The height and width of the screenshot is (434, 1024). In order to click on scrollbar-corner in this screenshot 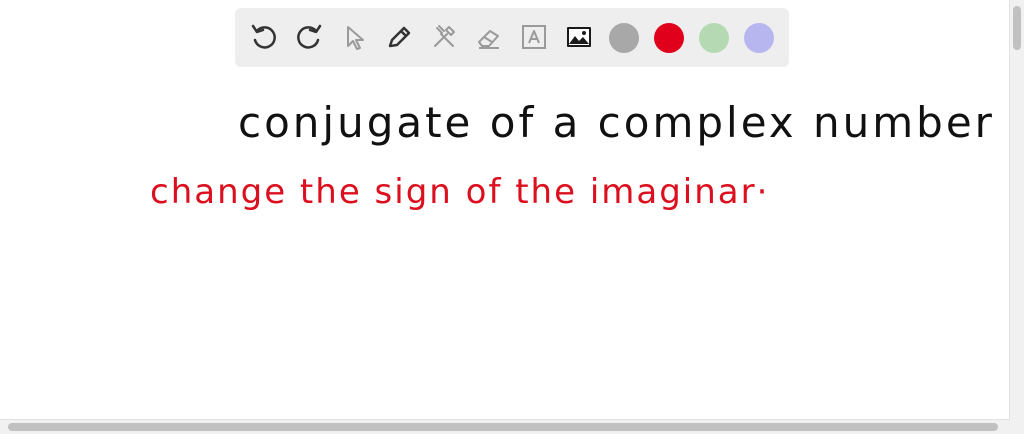, I will do `click(1017, 427)`.